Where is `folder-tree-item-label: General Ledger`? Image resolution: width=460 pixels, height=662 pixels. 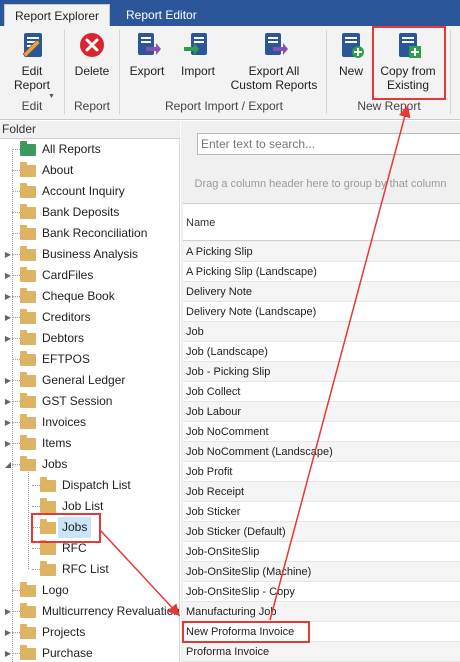
folder-tree-item-label: General Ledger is located at coordinates (84, 380).